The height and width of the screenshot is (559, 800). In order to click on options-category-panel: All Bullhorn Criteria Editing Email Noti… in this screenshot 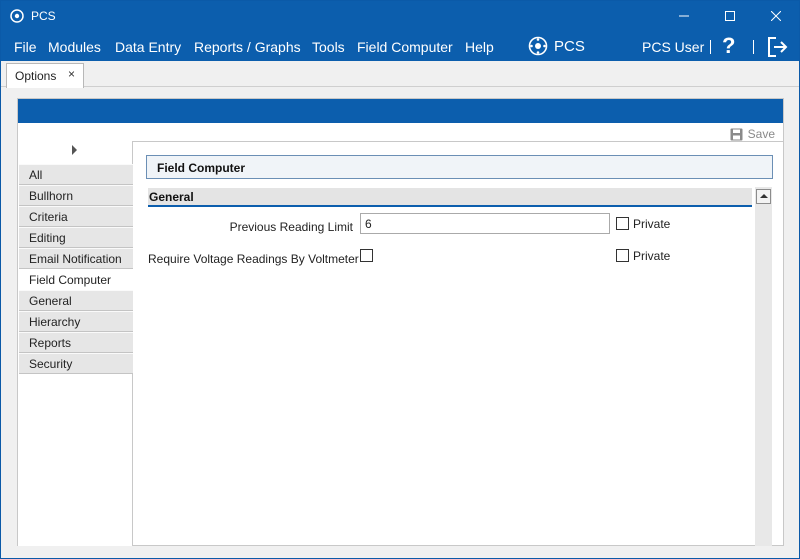, I will do `click(75, 343)`.